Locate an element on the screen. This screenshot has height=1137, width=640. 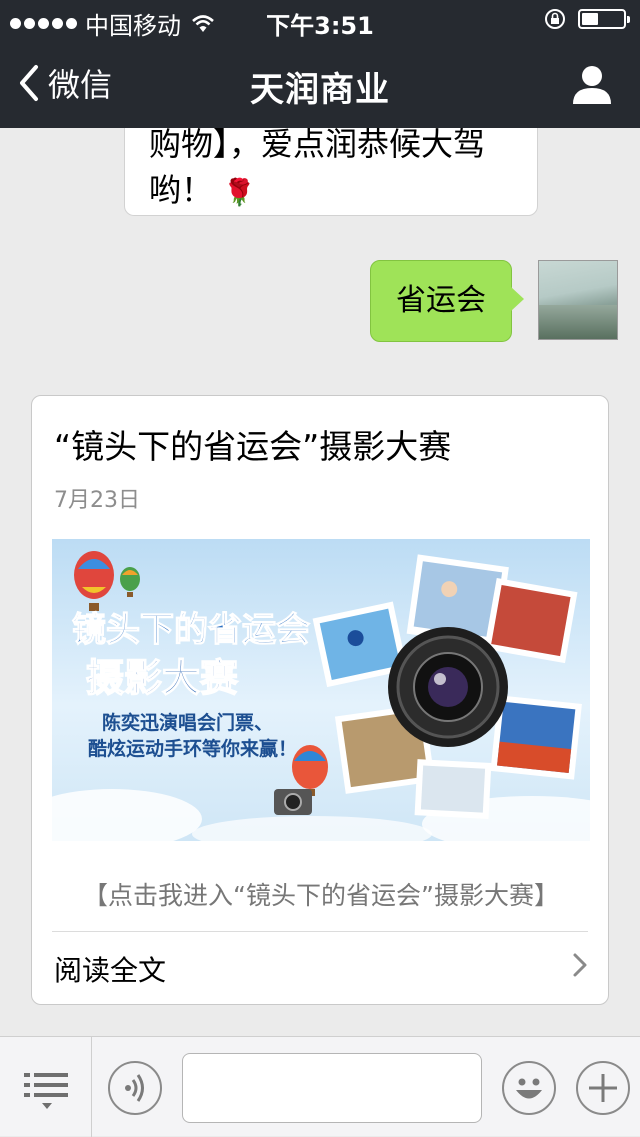
toolbar-divider is located at coordinates (91, 1087).